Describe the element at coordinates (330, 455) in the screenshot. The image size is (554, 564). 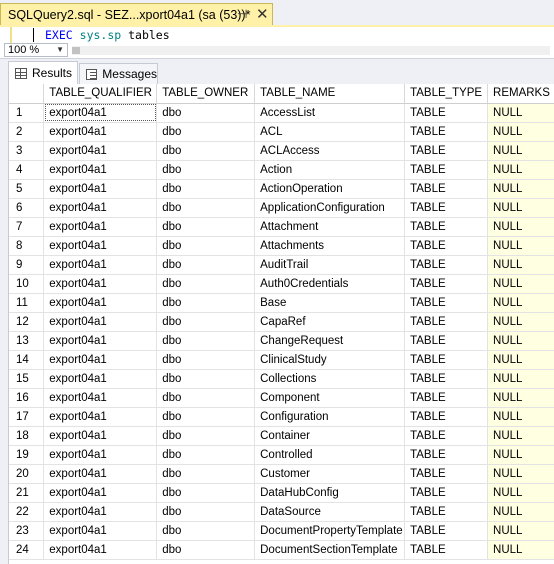
I see `cell-table-name: Controlled` at that location.